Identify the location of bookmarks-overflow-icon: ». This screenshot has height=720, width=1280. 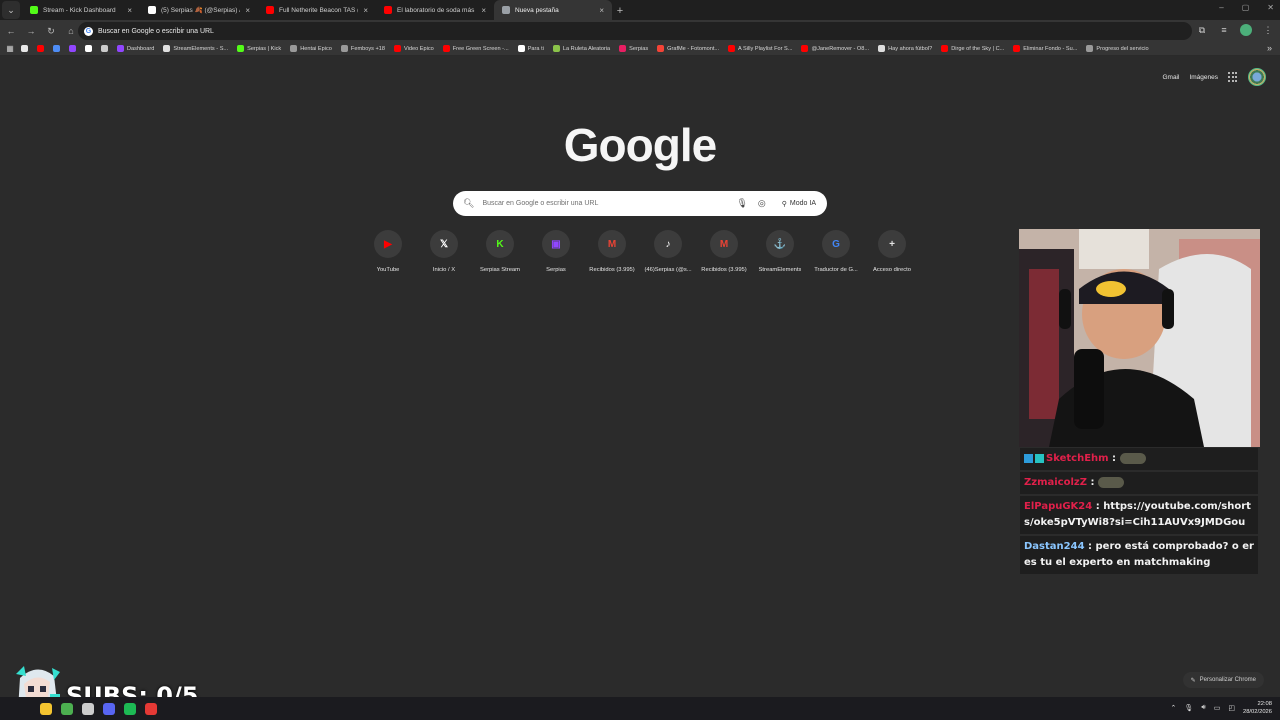
(1269, 48).